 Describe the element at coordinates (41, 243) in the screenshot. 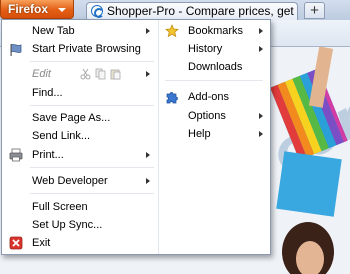

I see `menu-item-label: Exit` at that location.